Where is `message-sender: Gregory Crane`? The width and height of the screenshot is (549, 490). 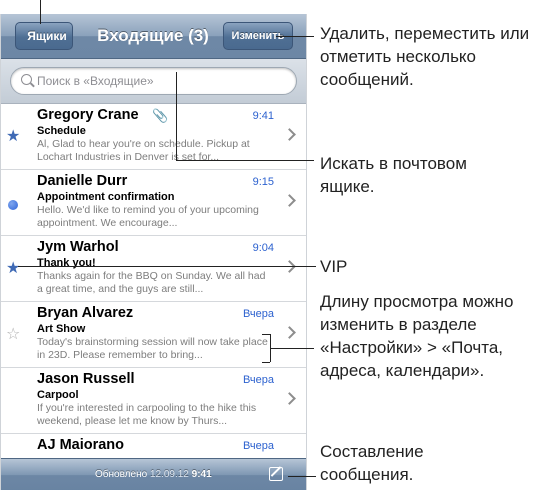 message-sender: Gregory Crane is located at coordinates (88, 115).